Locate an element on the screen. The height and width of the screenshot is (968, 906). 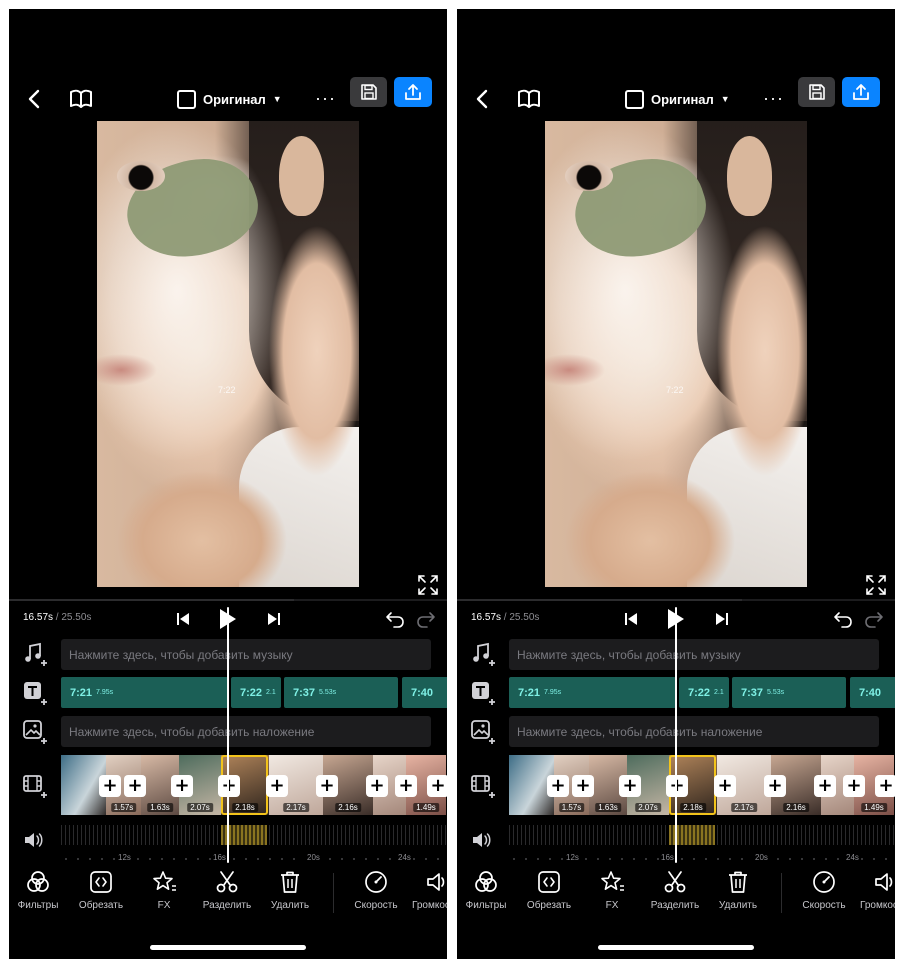
aspect-ratio-label: Оригинал is located at coordinates (682, 99).